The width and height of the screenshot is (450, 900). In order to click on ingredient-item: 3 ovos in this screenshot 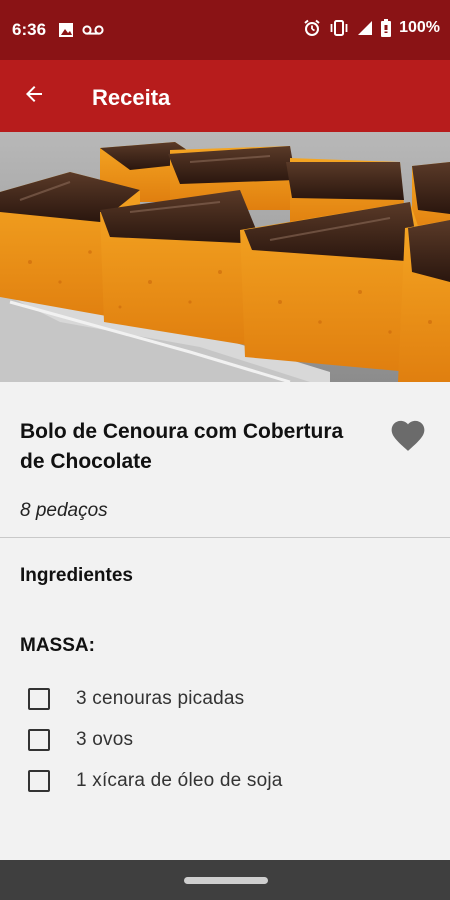, I will do `click(155, 739)`.